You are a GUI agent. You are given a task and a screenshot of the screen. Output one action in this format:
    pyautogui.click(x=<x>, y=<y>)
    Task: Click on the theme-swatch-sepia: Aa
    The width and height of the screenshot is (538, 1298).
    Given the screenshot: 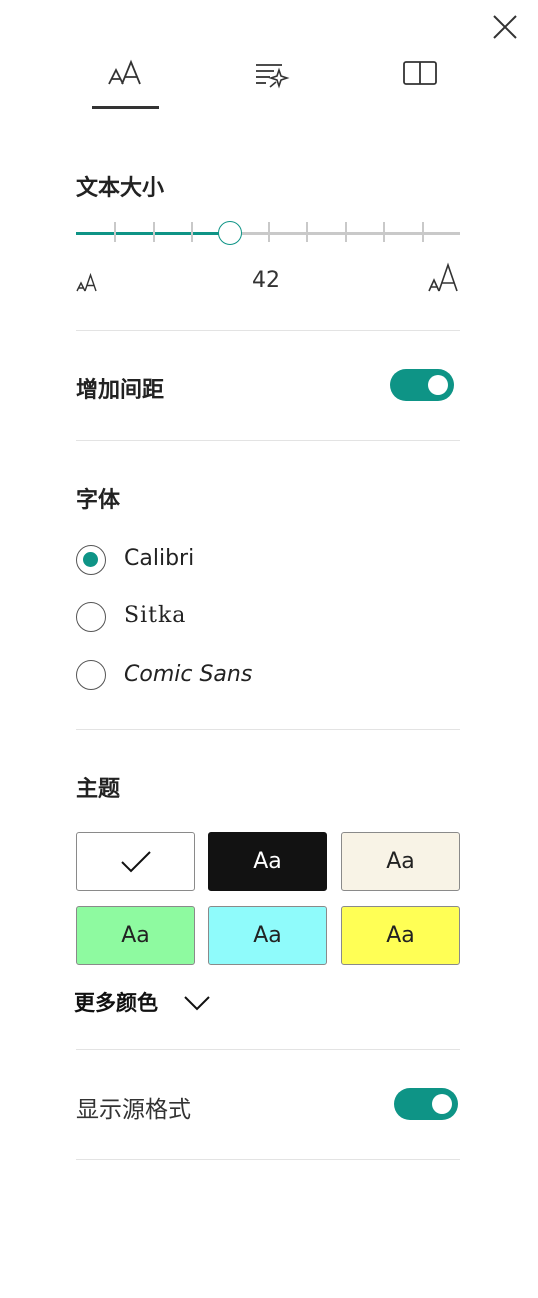 What is the action you would take?
    pyautogui.click(x=400, y=861)
    